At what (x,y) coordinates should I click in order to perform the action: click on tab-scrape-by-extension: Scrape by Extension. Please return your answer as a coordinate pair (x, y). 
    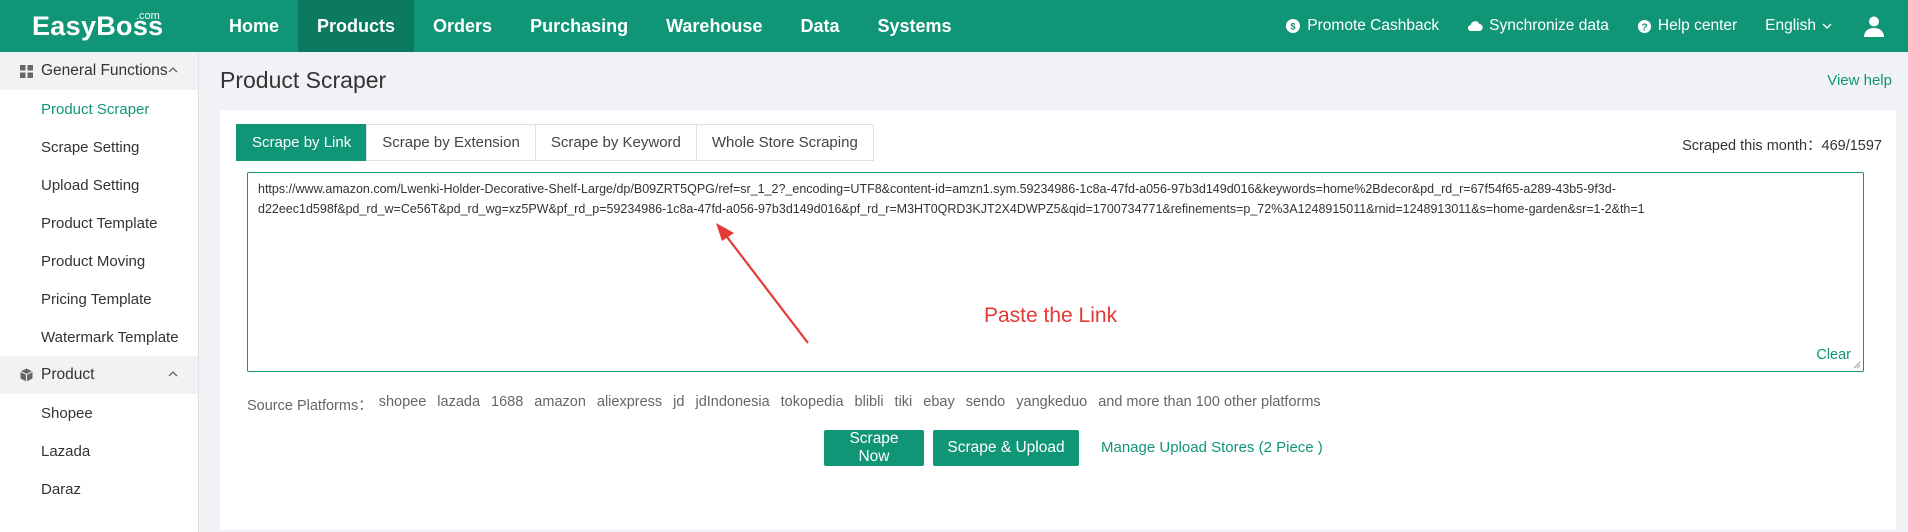
    Looking at the image, I should click on (451, 142).